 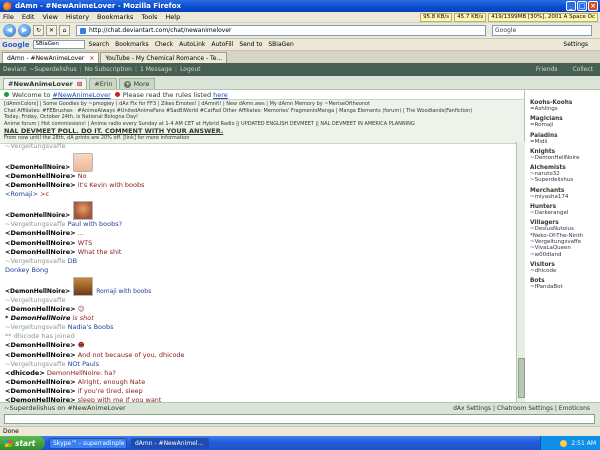 I want to click on room-link: #NewAnimeLover, so click(x=81, y=95).